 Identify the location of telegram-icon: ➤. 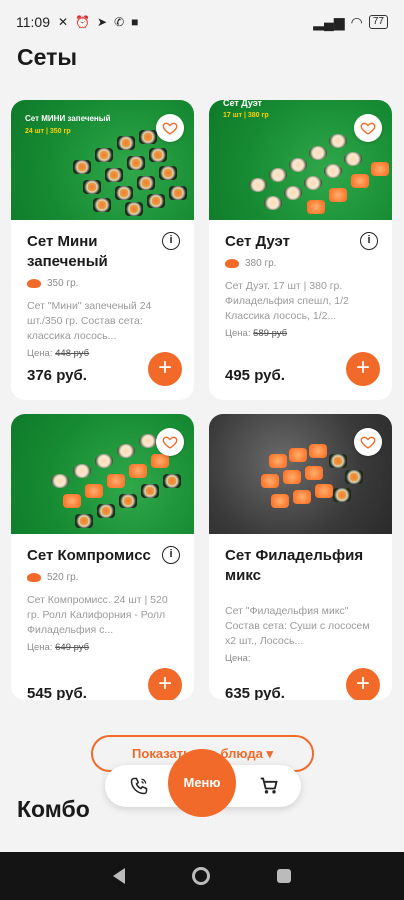
(102, 22).